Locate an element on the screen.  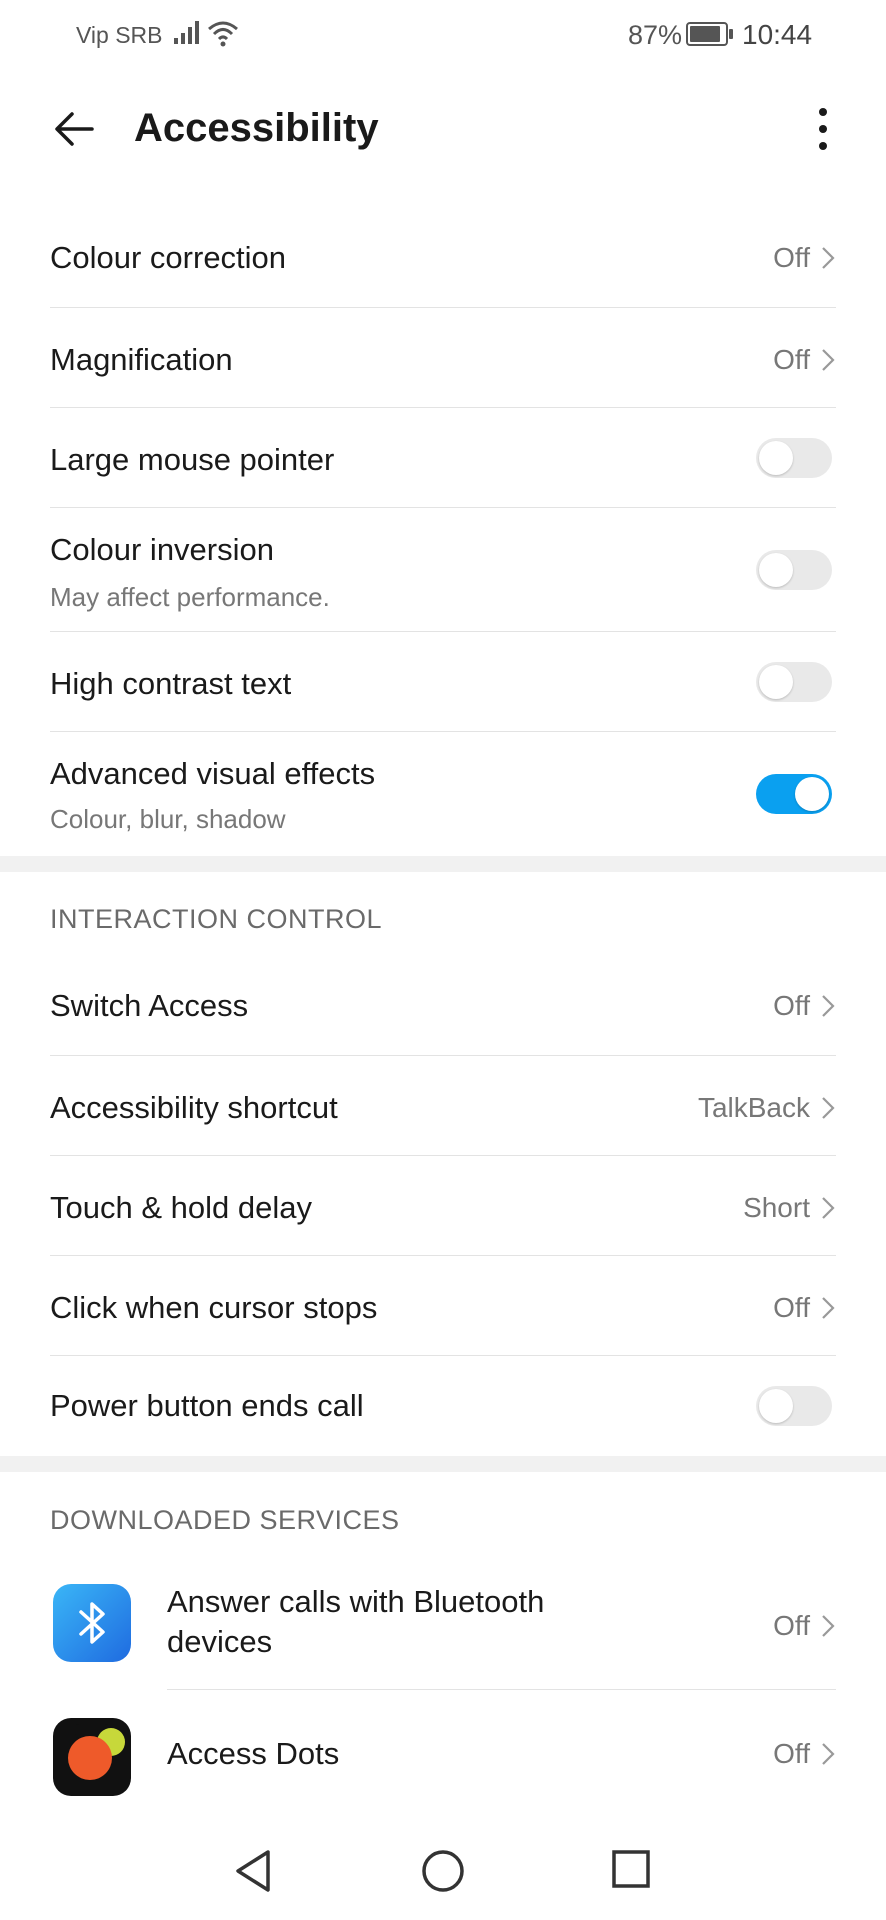
section-header-interaction-control: INTERACTION CONTROL is located at coordinates (216, 919).